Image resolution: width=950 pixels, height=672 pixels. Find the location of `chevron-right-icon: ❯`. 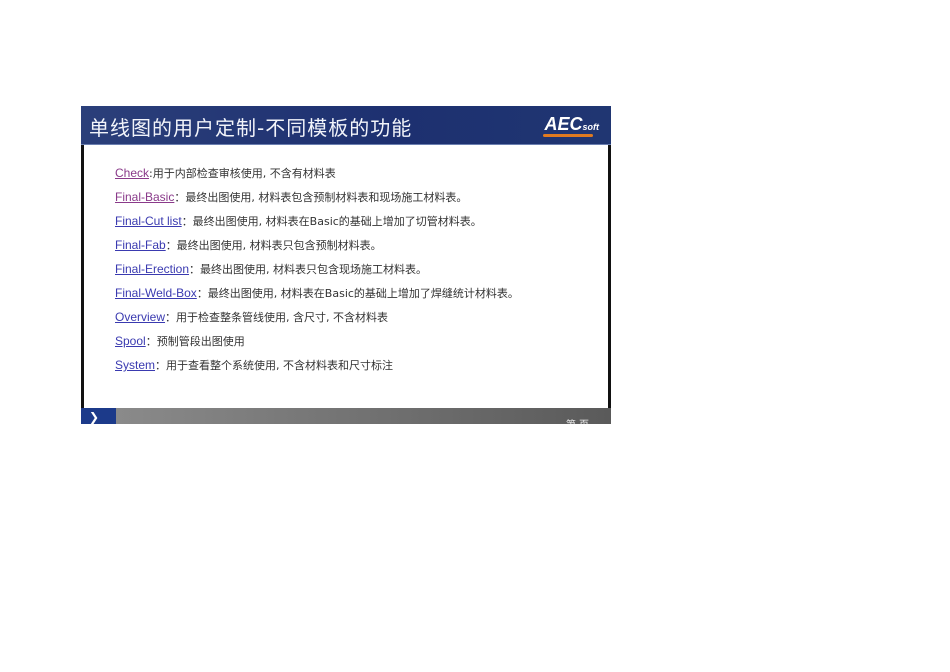

chevron-right-icon: ❯ is located at coordinates (94, 417).